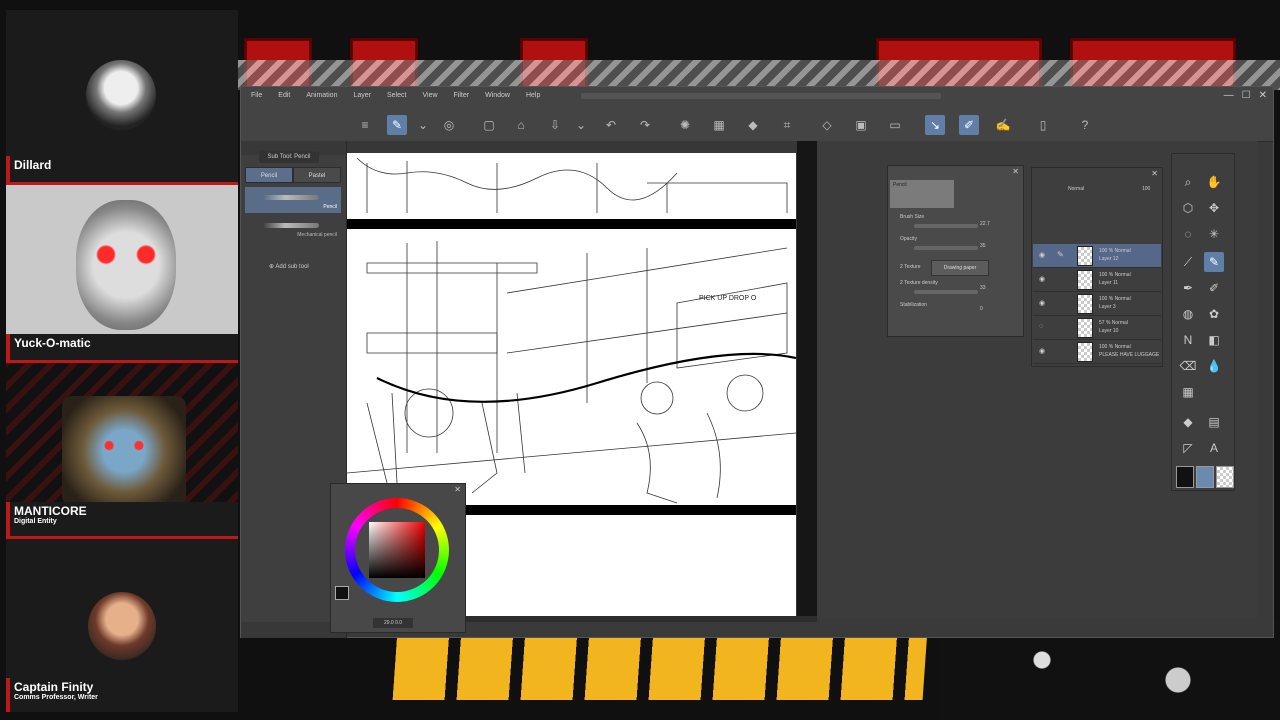  I want to click on brush-label: Mechanical pencil, so click(317, 235).